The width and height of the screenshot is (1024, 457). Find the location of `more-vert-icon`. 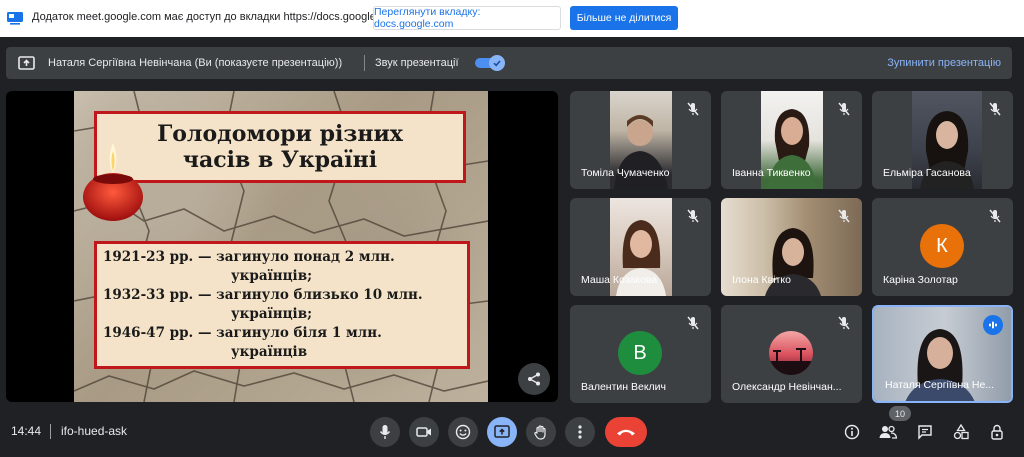

more-vert-icon is located at coordinates (580, 432).